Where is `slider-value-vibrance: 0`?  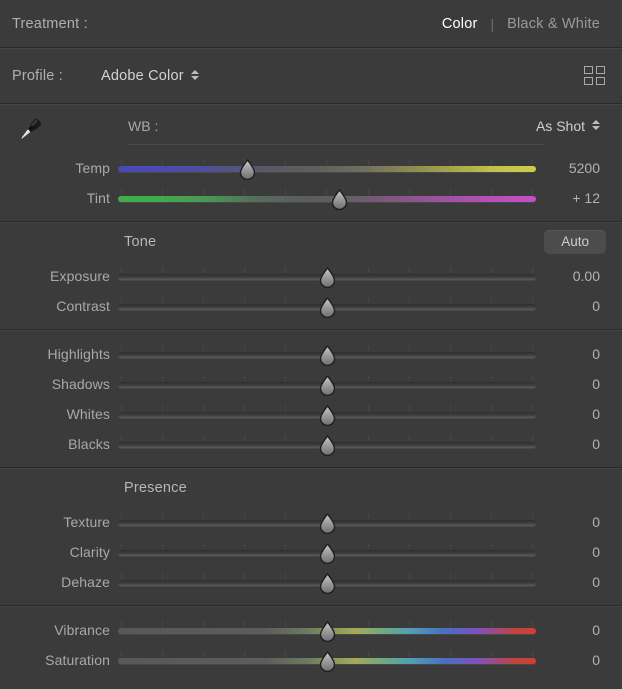 slider-value-vibrance: 0 is located at coordinates (579, 630).